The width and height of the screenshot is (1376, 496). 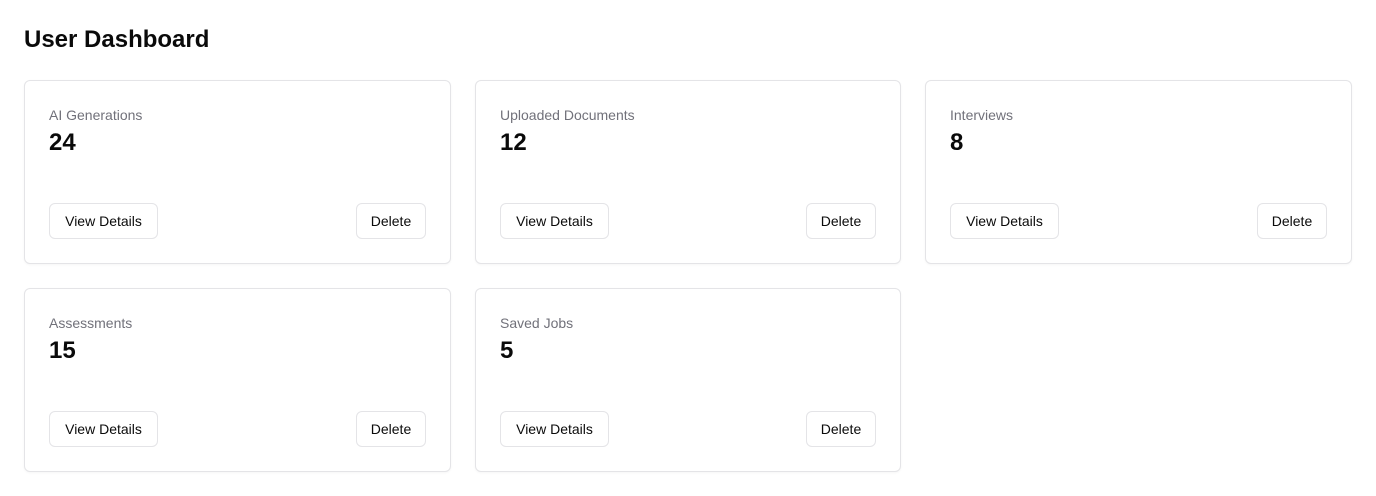 What do you see at coordinates (96, 115) in the screenshot?
I see `stat-card-label: AI Generations` at bounding box center [96, 115].